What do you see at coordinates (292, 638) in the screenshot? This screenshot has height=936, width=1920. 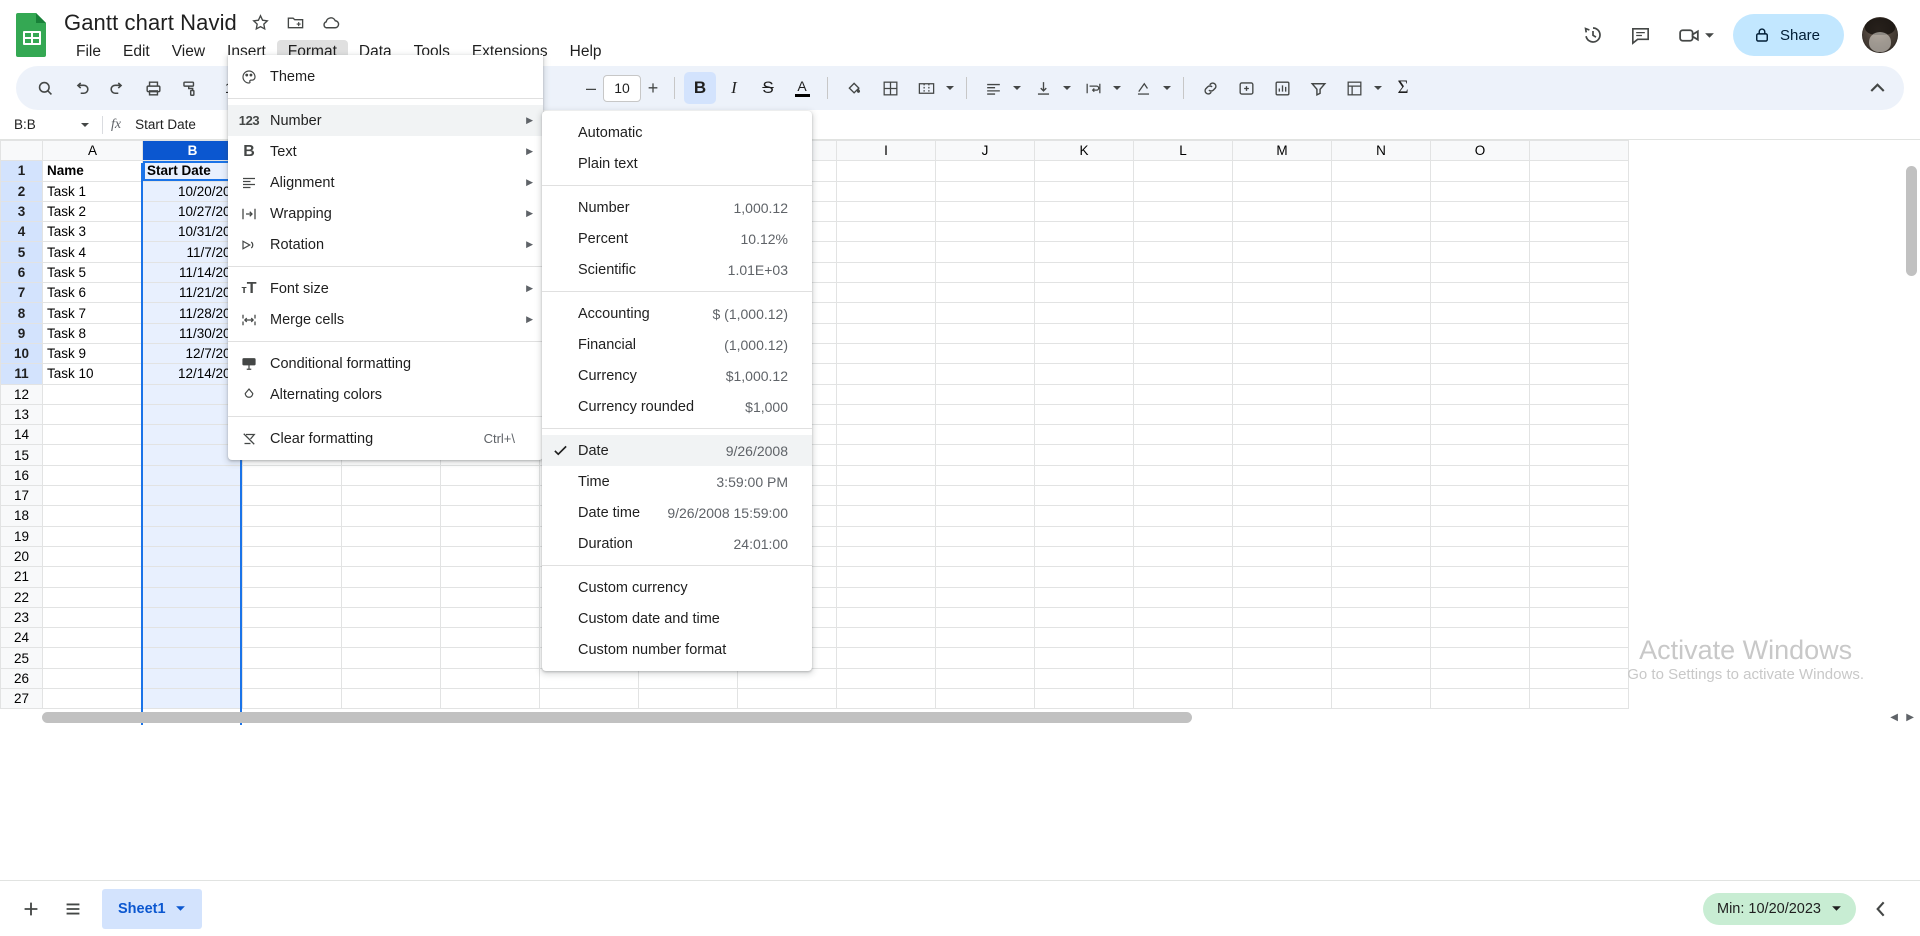 I see `cell-c24` at bounding box center [292, 638].